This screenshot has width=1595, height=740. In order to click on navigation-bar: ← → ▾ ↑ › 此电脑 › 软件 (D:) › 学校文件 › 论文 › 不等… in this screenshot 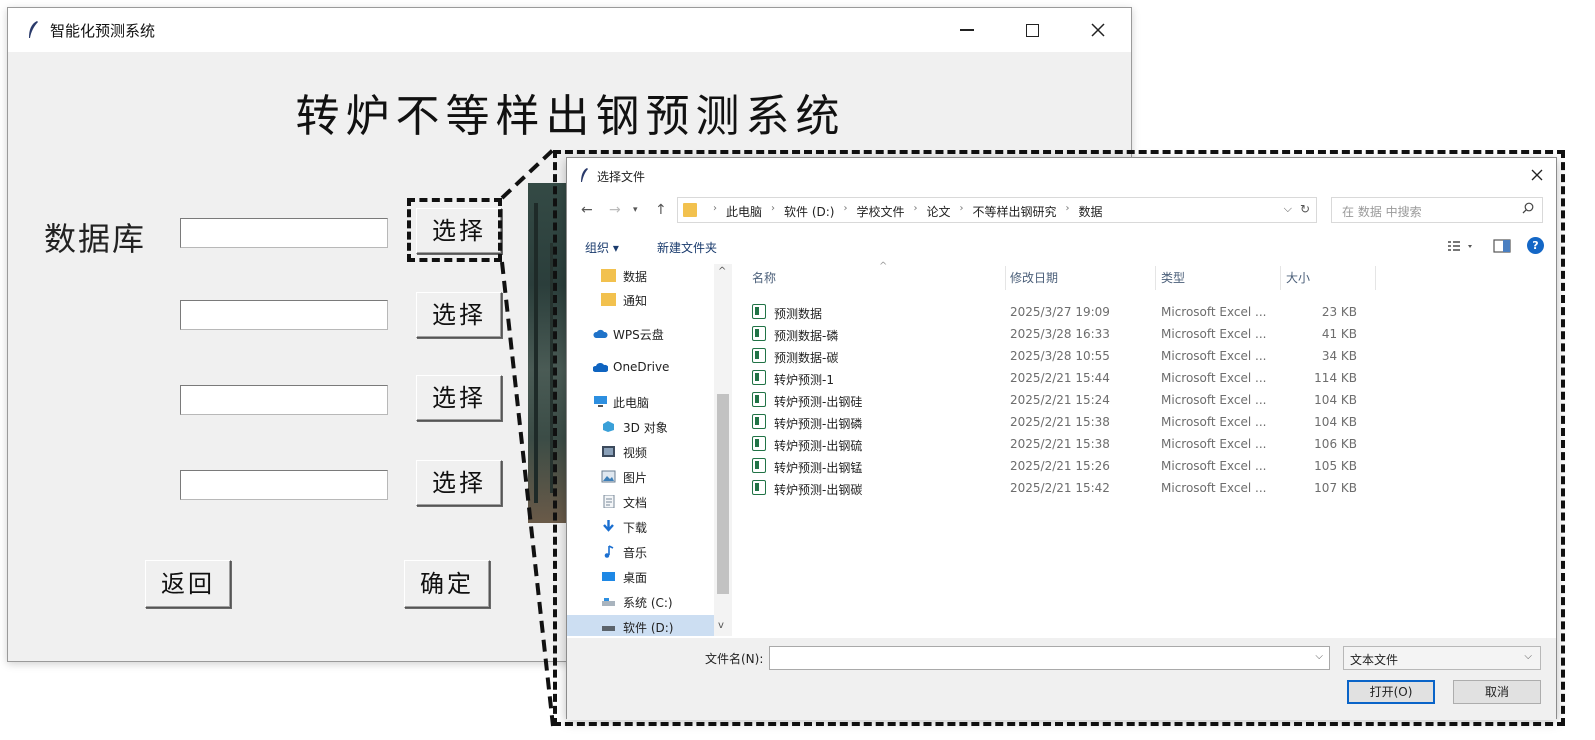, I will do `click(1061, 211)`.